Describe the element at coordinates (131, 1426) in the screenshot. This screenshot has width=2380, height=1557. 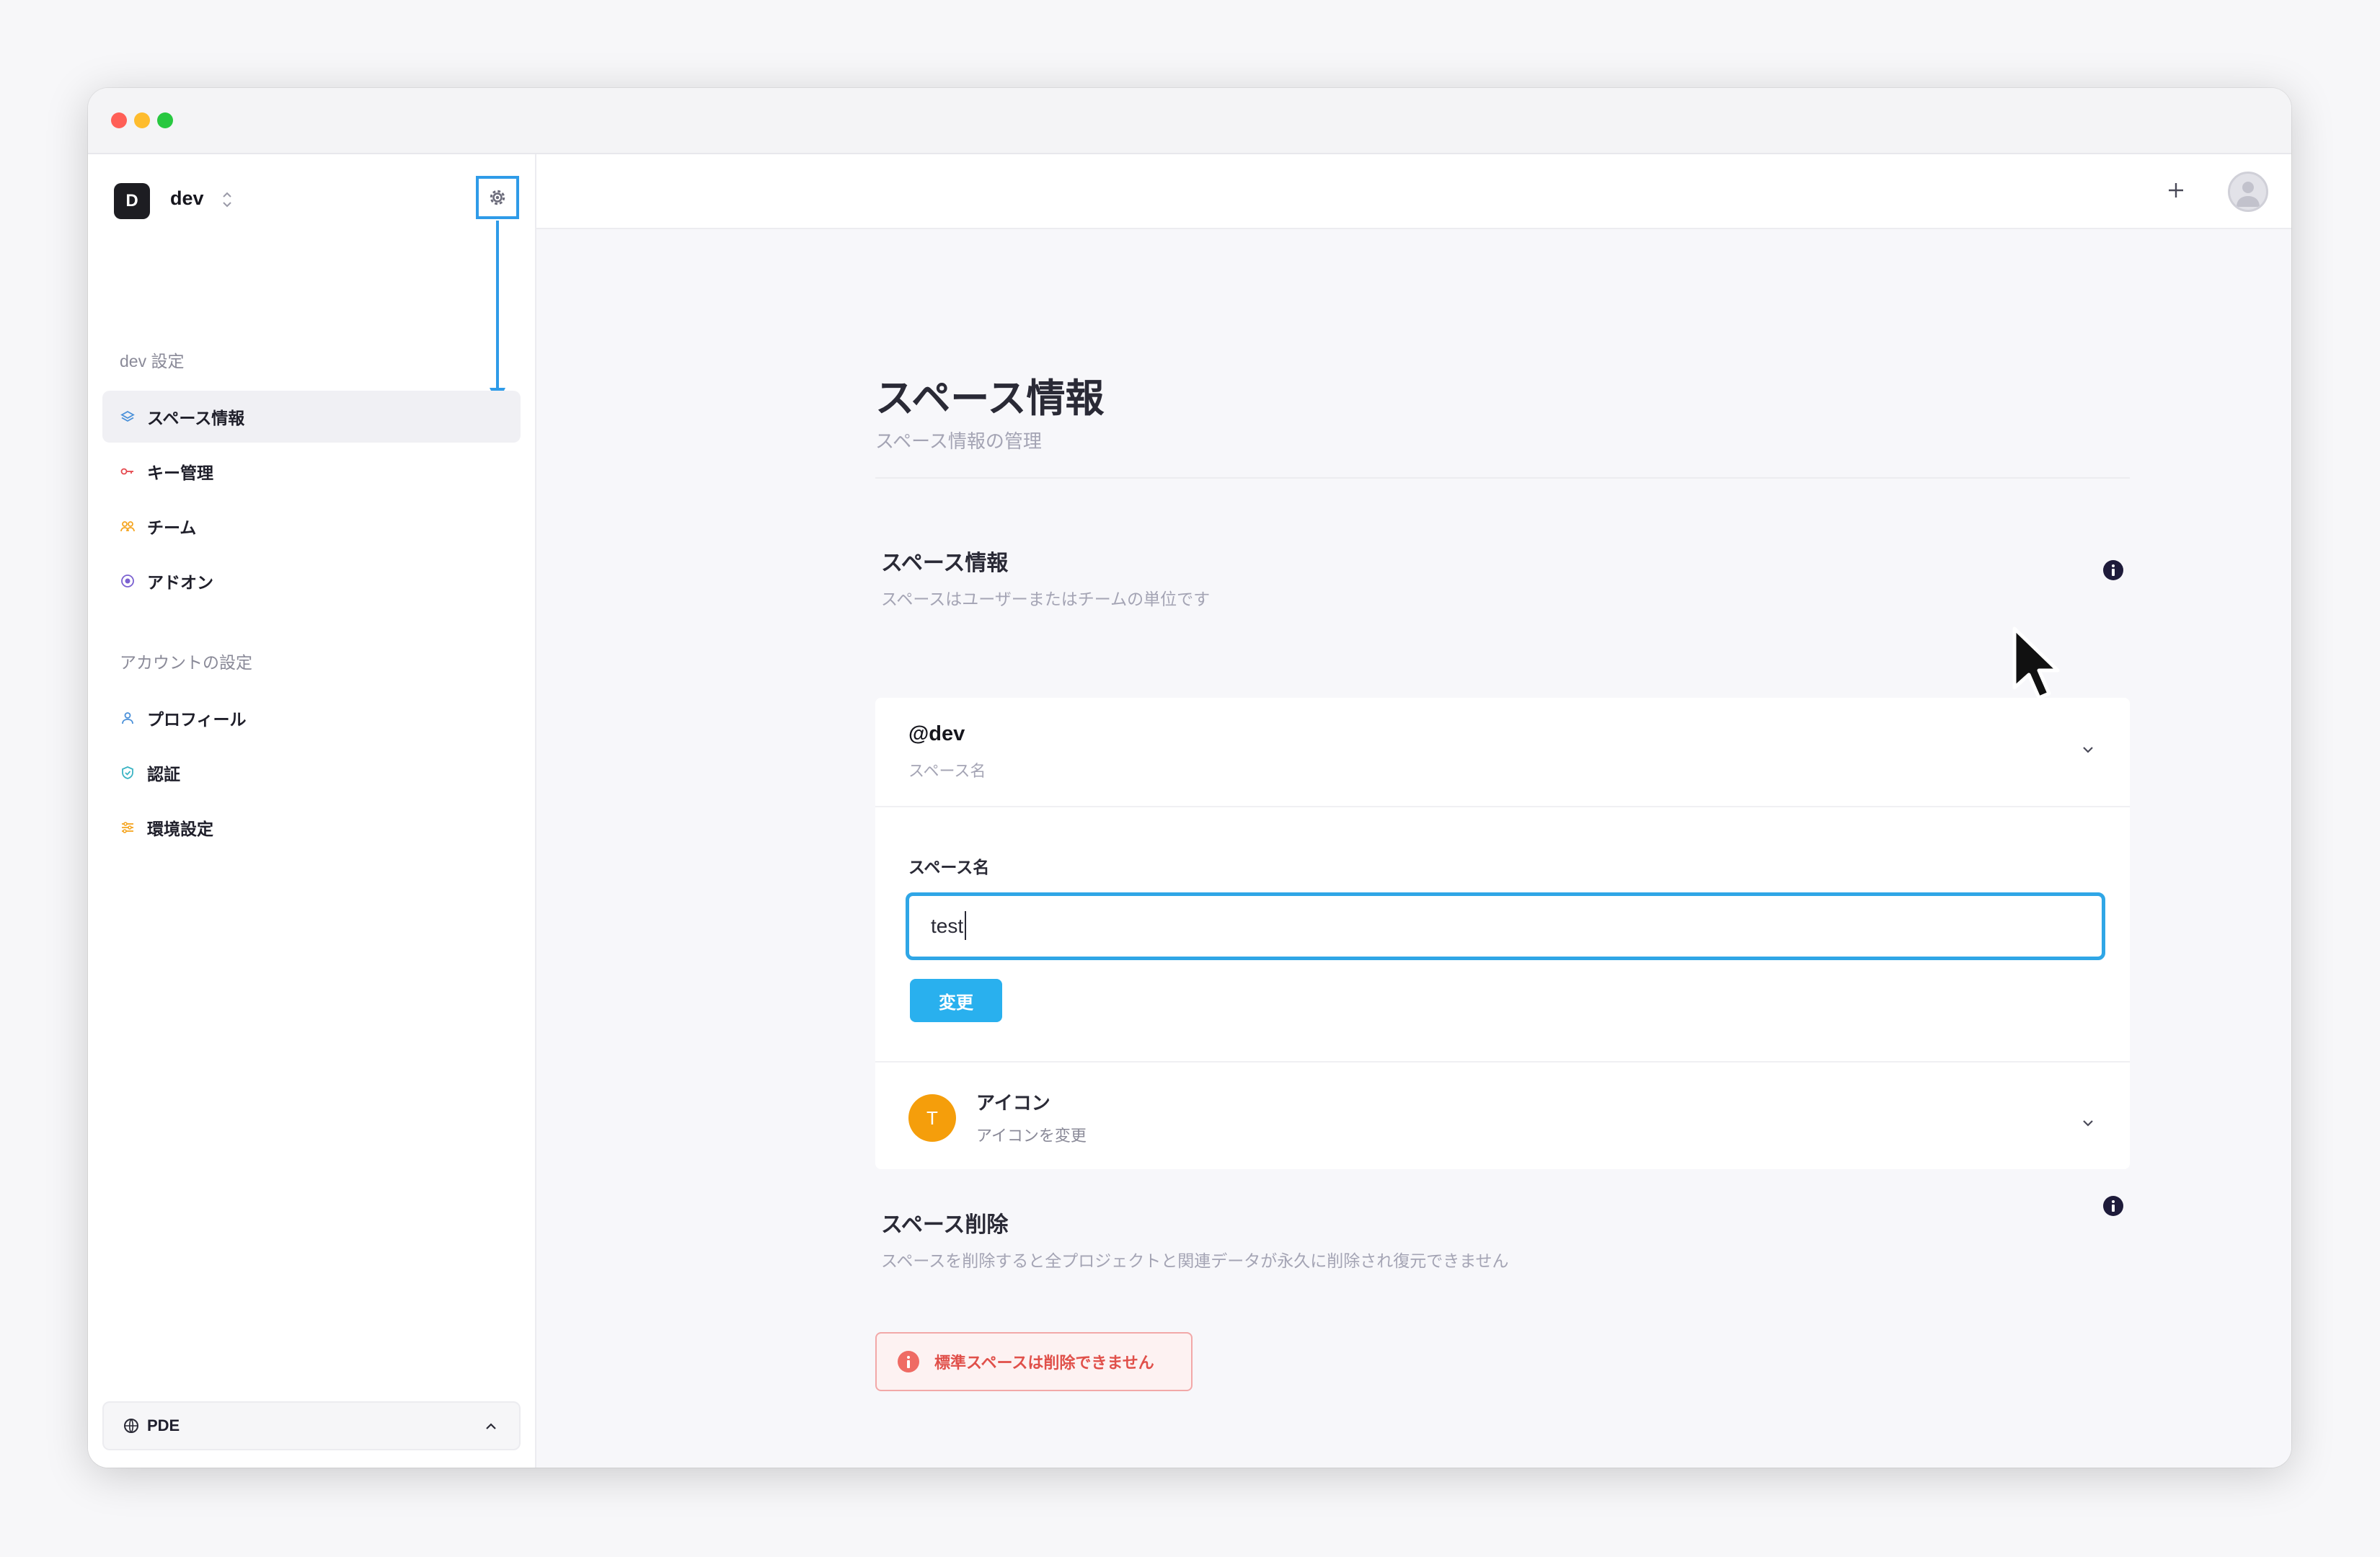
I see `globe-icon` at that location.